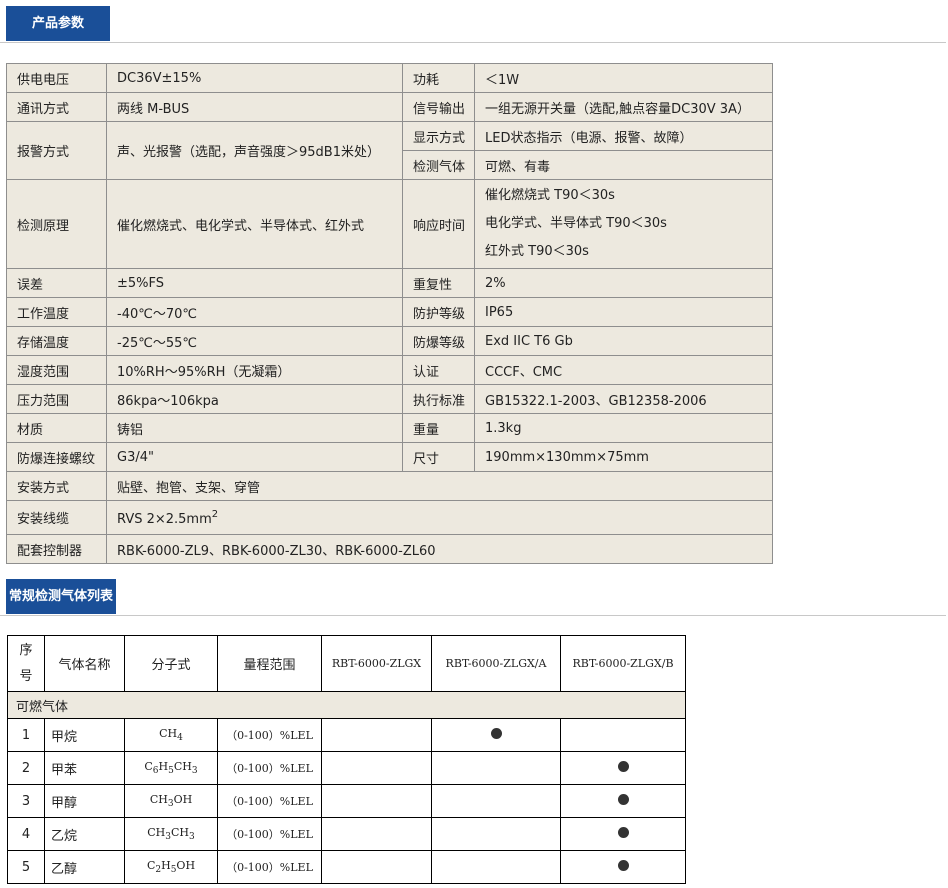 The width and height of the screenshot is (948, 888). Describe the element at coordinates (438, 78) in the screenshot. I see `spec-label: 功耗` at that location.